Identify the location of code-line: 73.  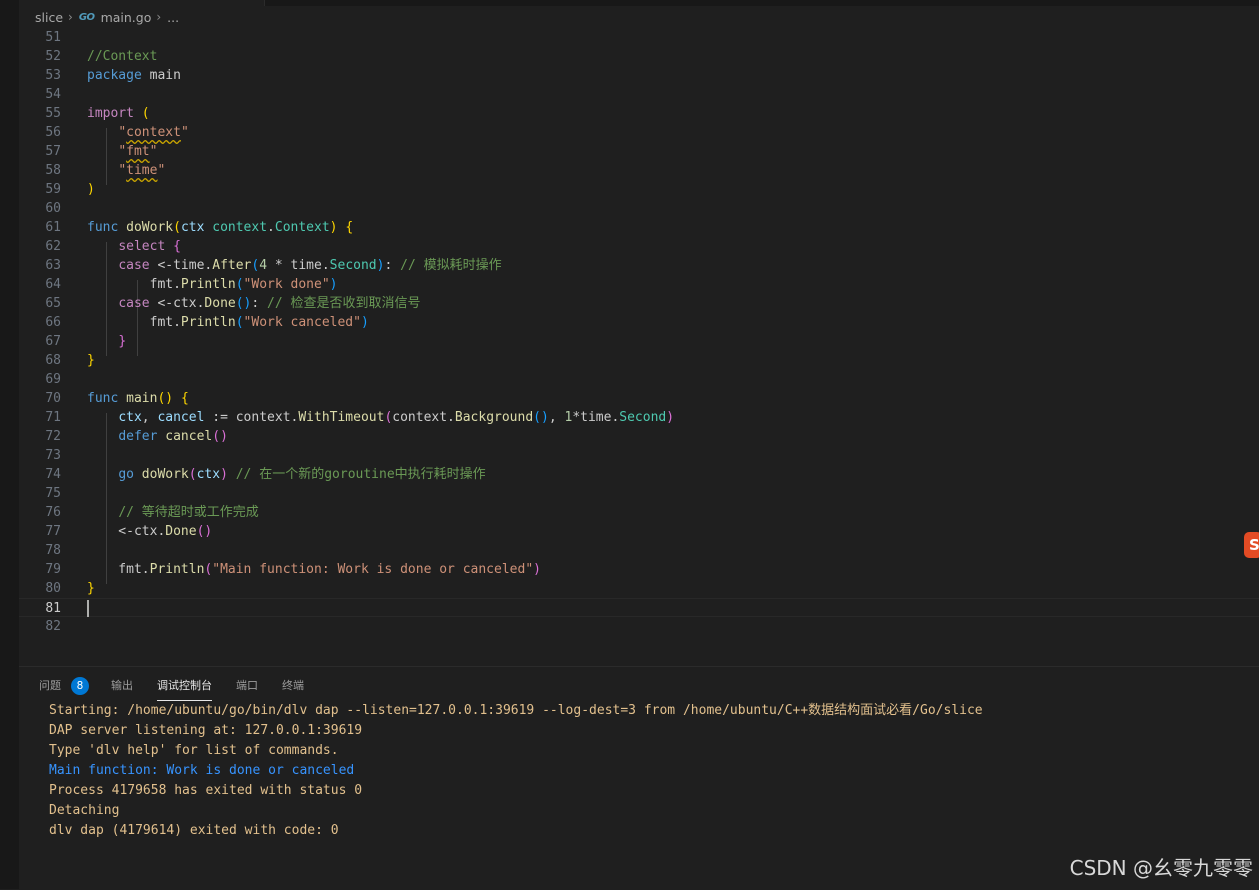
(639, 455).